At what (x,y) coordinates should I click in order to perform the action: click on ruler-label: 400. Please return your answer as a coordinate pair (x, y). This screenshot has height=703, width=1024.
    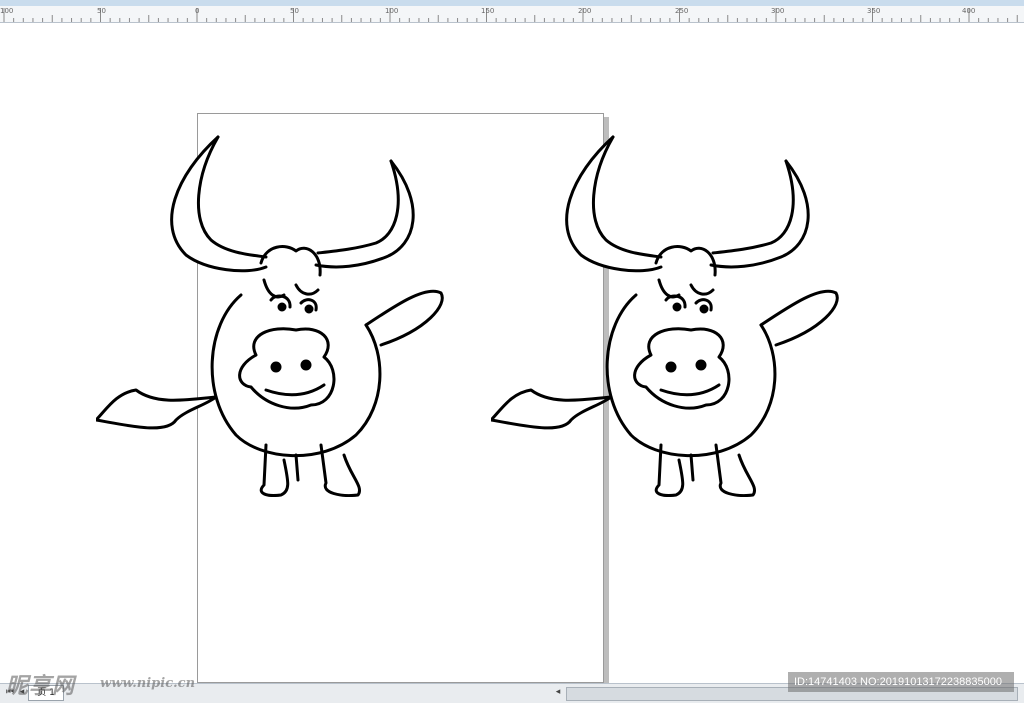
    Looking at the image, I should click on (969, 11).